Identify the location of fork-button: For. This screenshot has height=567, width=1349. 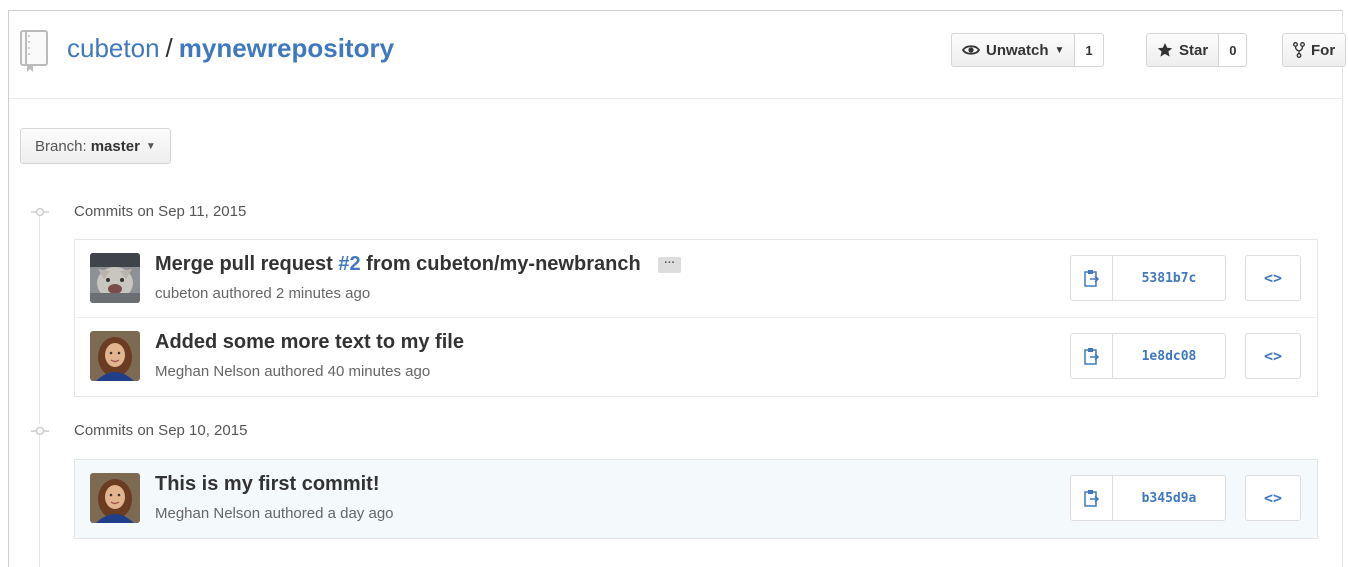
(1314, 50).